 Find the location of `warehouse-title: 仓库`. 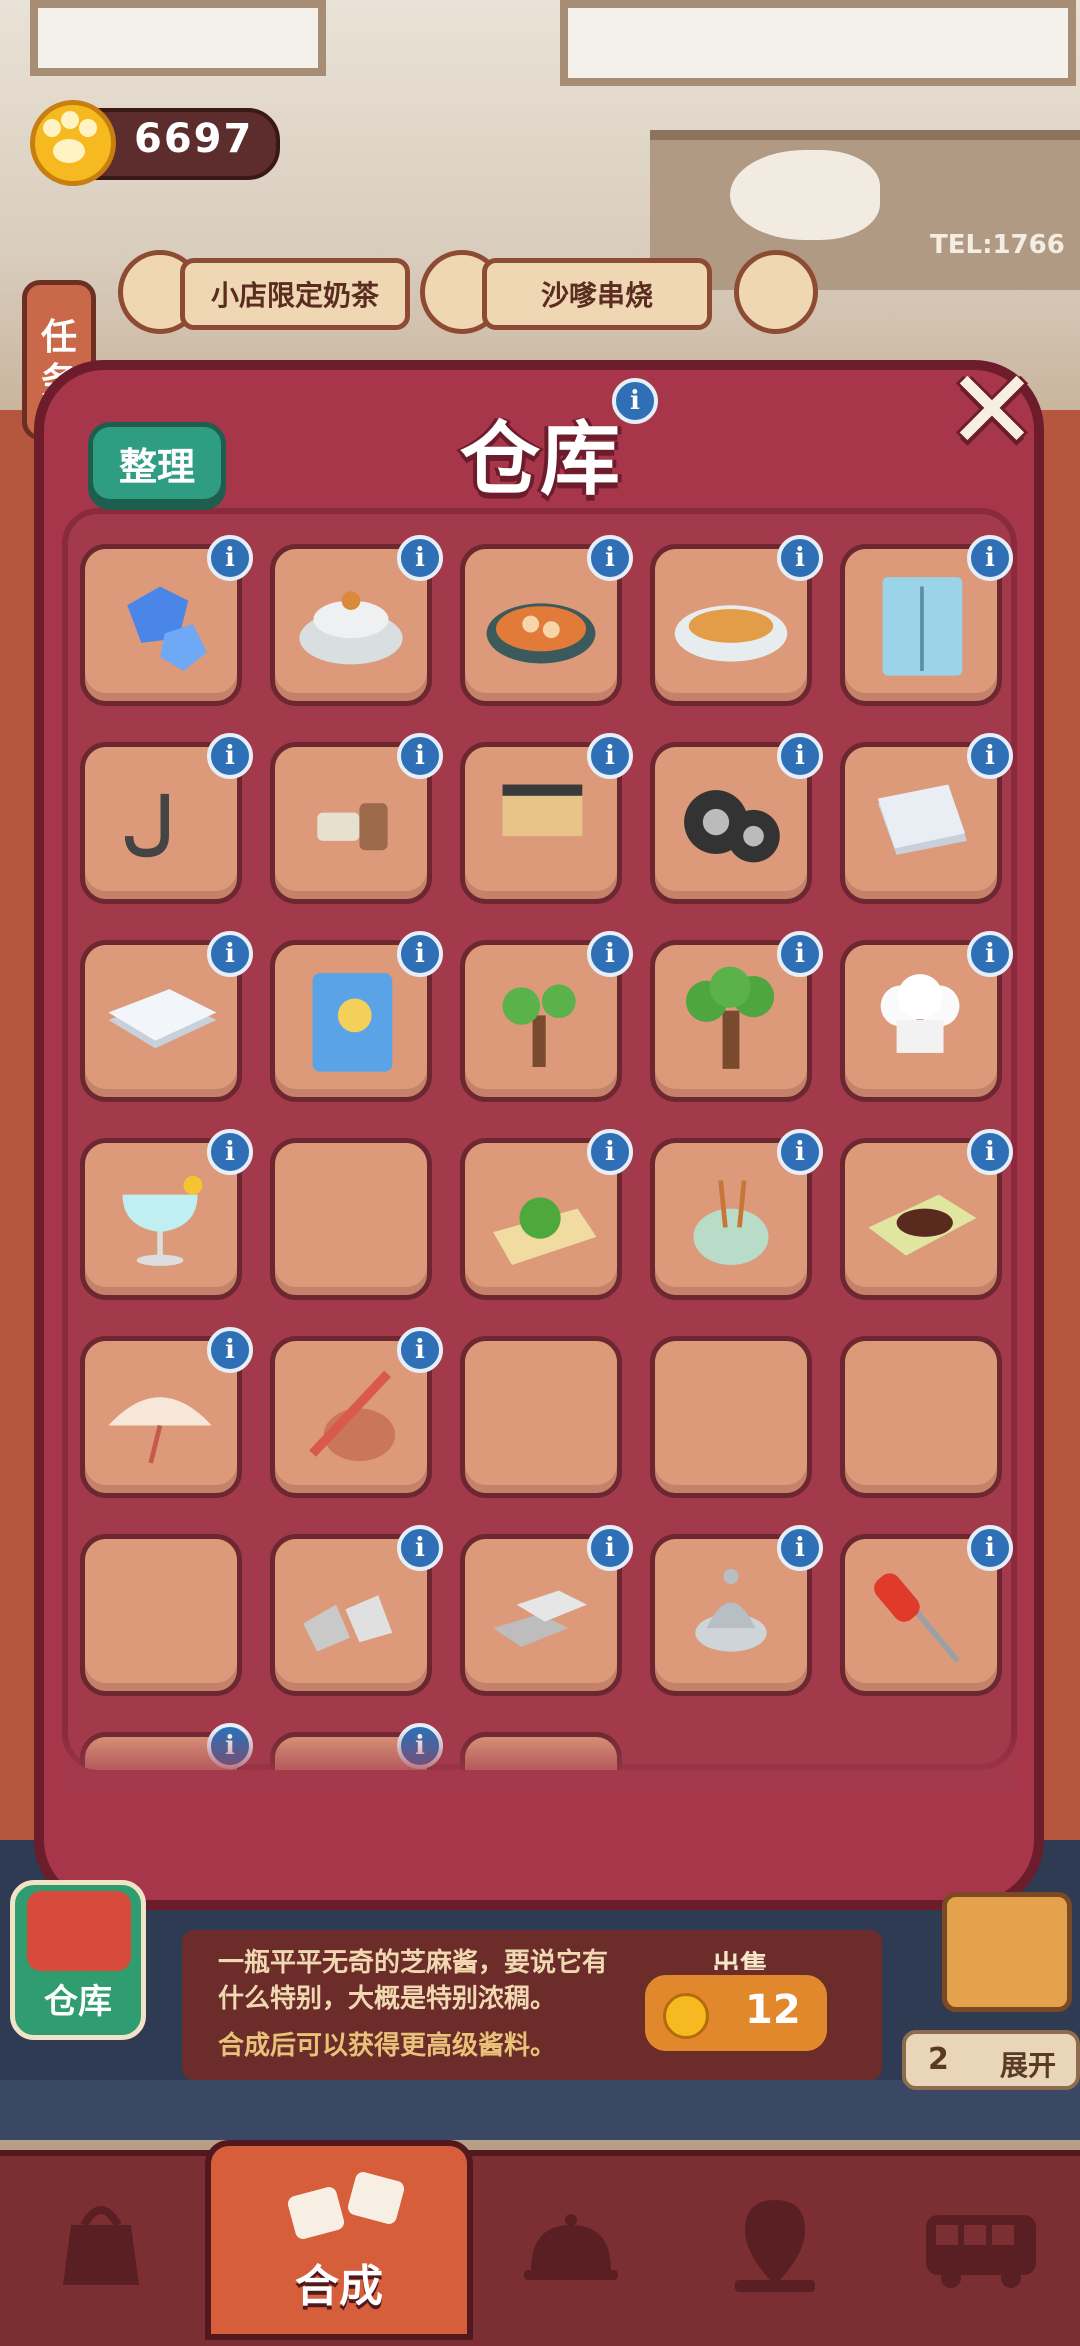

warehouse-title: 仓库 is located at coordinates (540, 459).